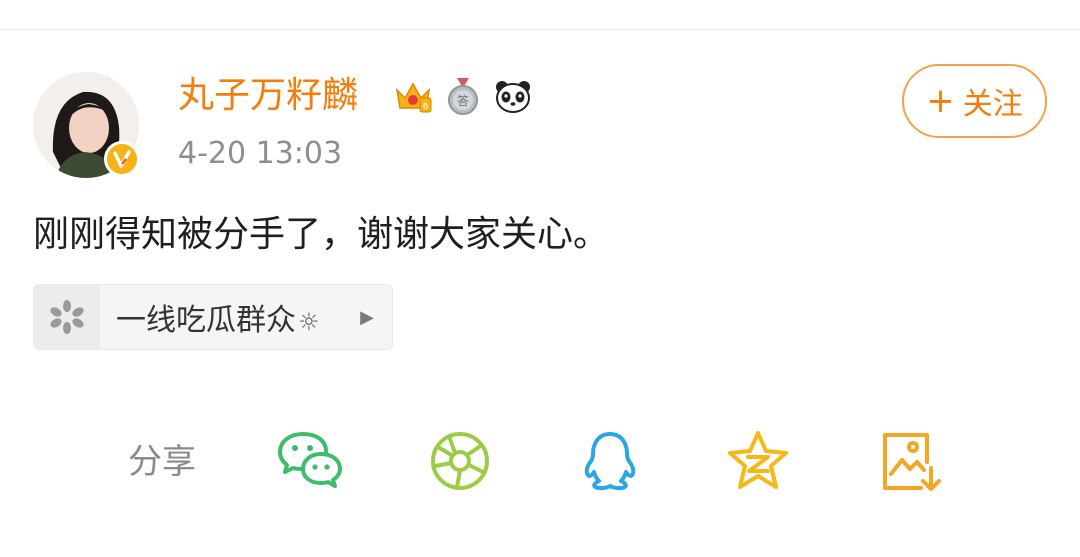 This screenshot has width=1080, height=557. Describe the element at coordinates (321, 234) in the screenshot. I see `post-text: 刚刚得知被分手了，谢谢大家关心。` at that location.